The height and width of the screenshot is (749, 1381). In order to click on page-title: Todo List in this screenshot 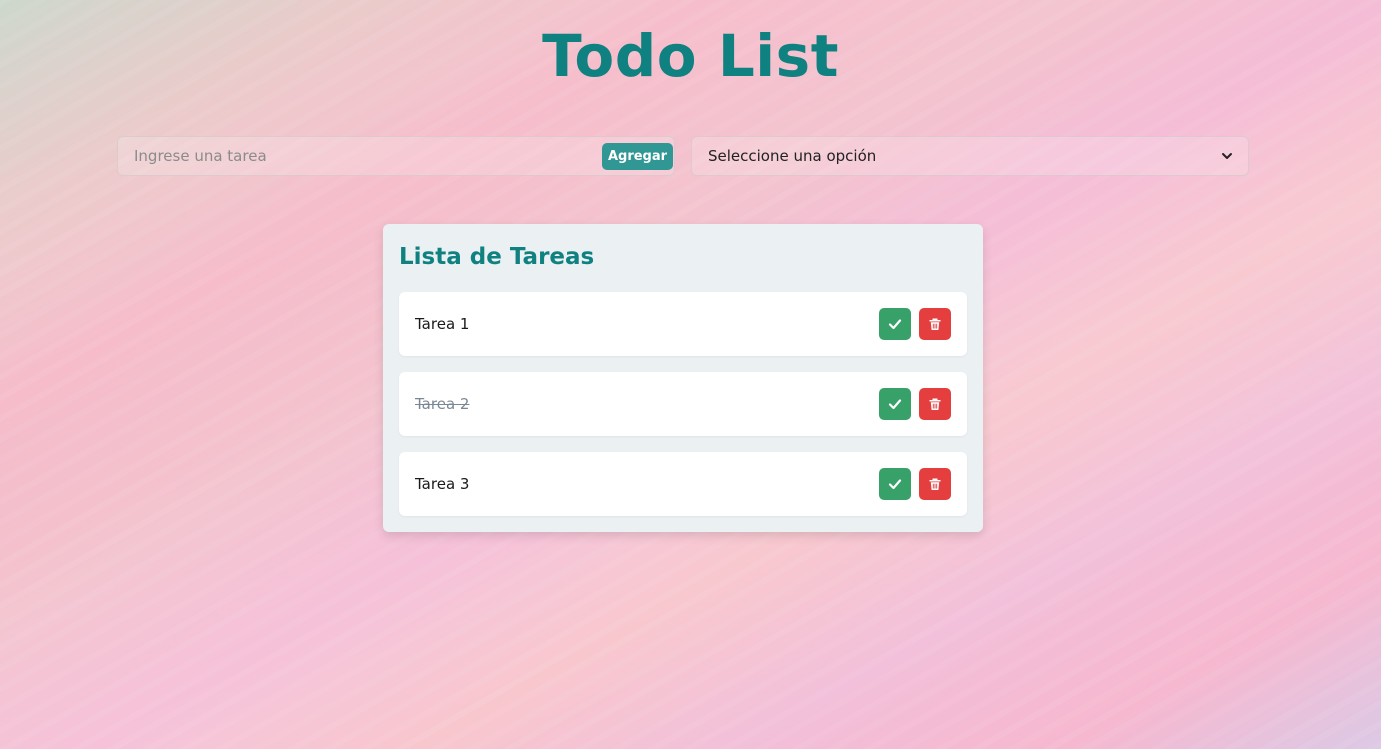, I will do `click(690, 56)`.